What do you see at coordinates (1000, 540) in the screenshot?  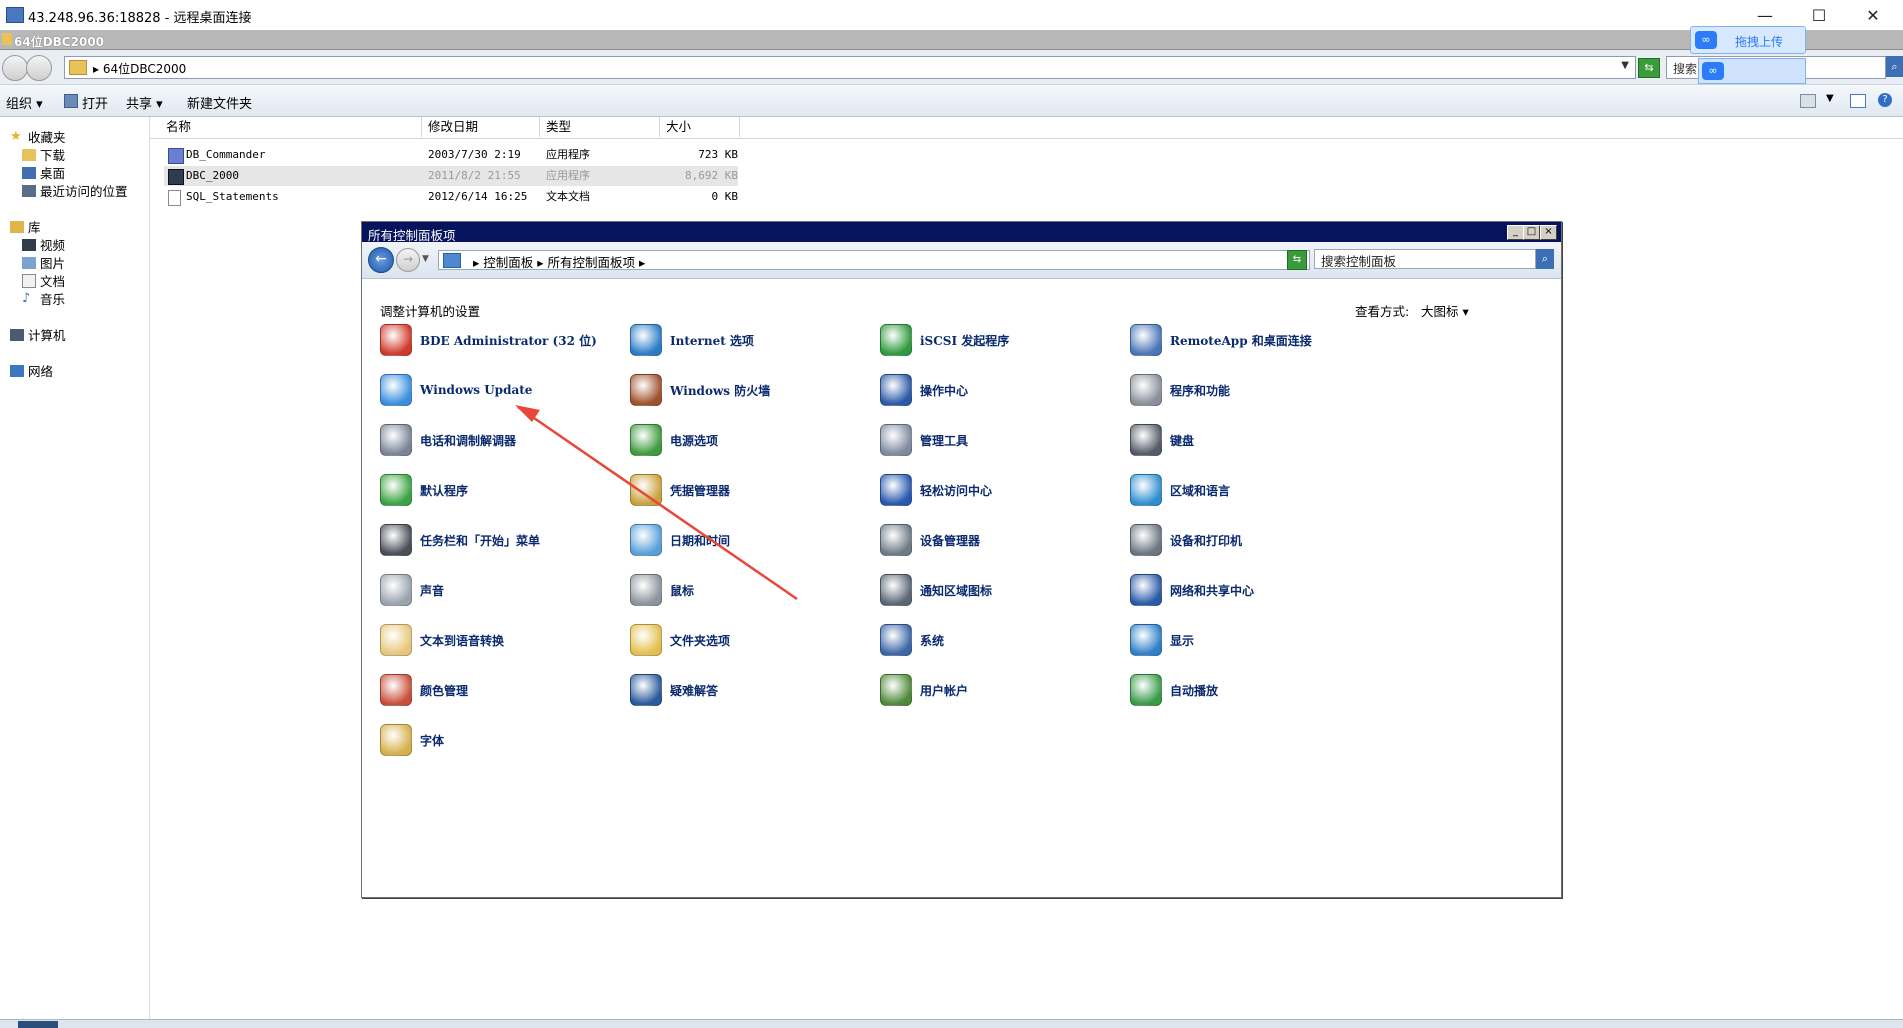 I see `control-panel-item: 设备管理器` at bounding box center [1000, 540].